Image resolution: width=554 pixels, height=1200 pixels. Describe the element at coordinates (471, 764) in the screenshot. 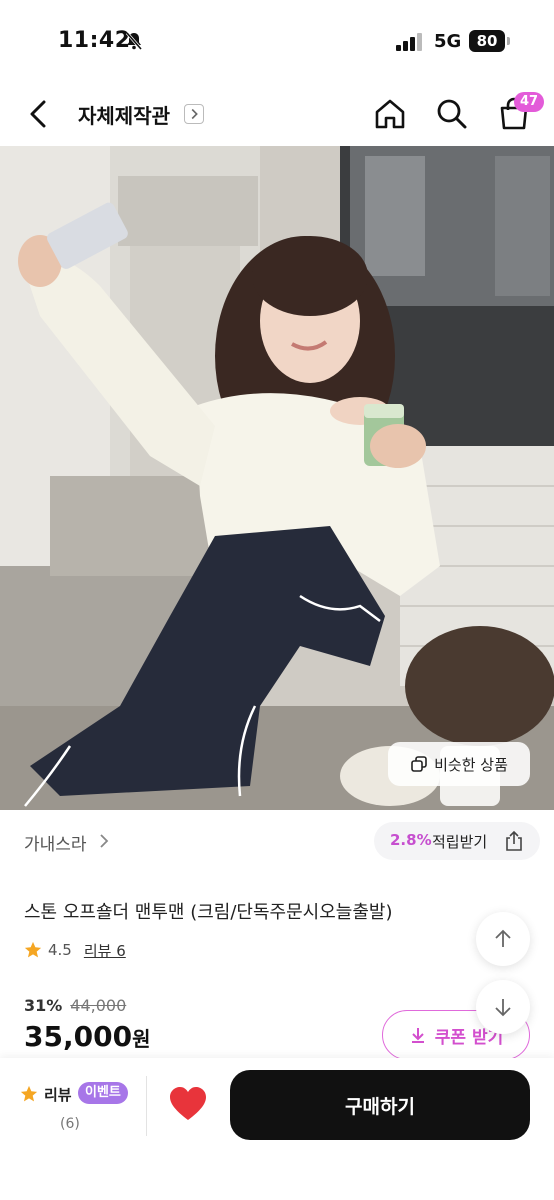

I see `similar-products-label: 비슷한 상품` at that location.